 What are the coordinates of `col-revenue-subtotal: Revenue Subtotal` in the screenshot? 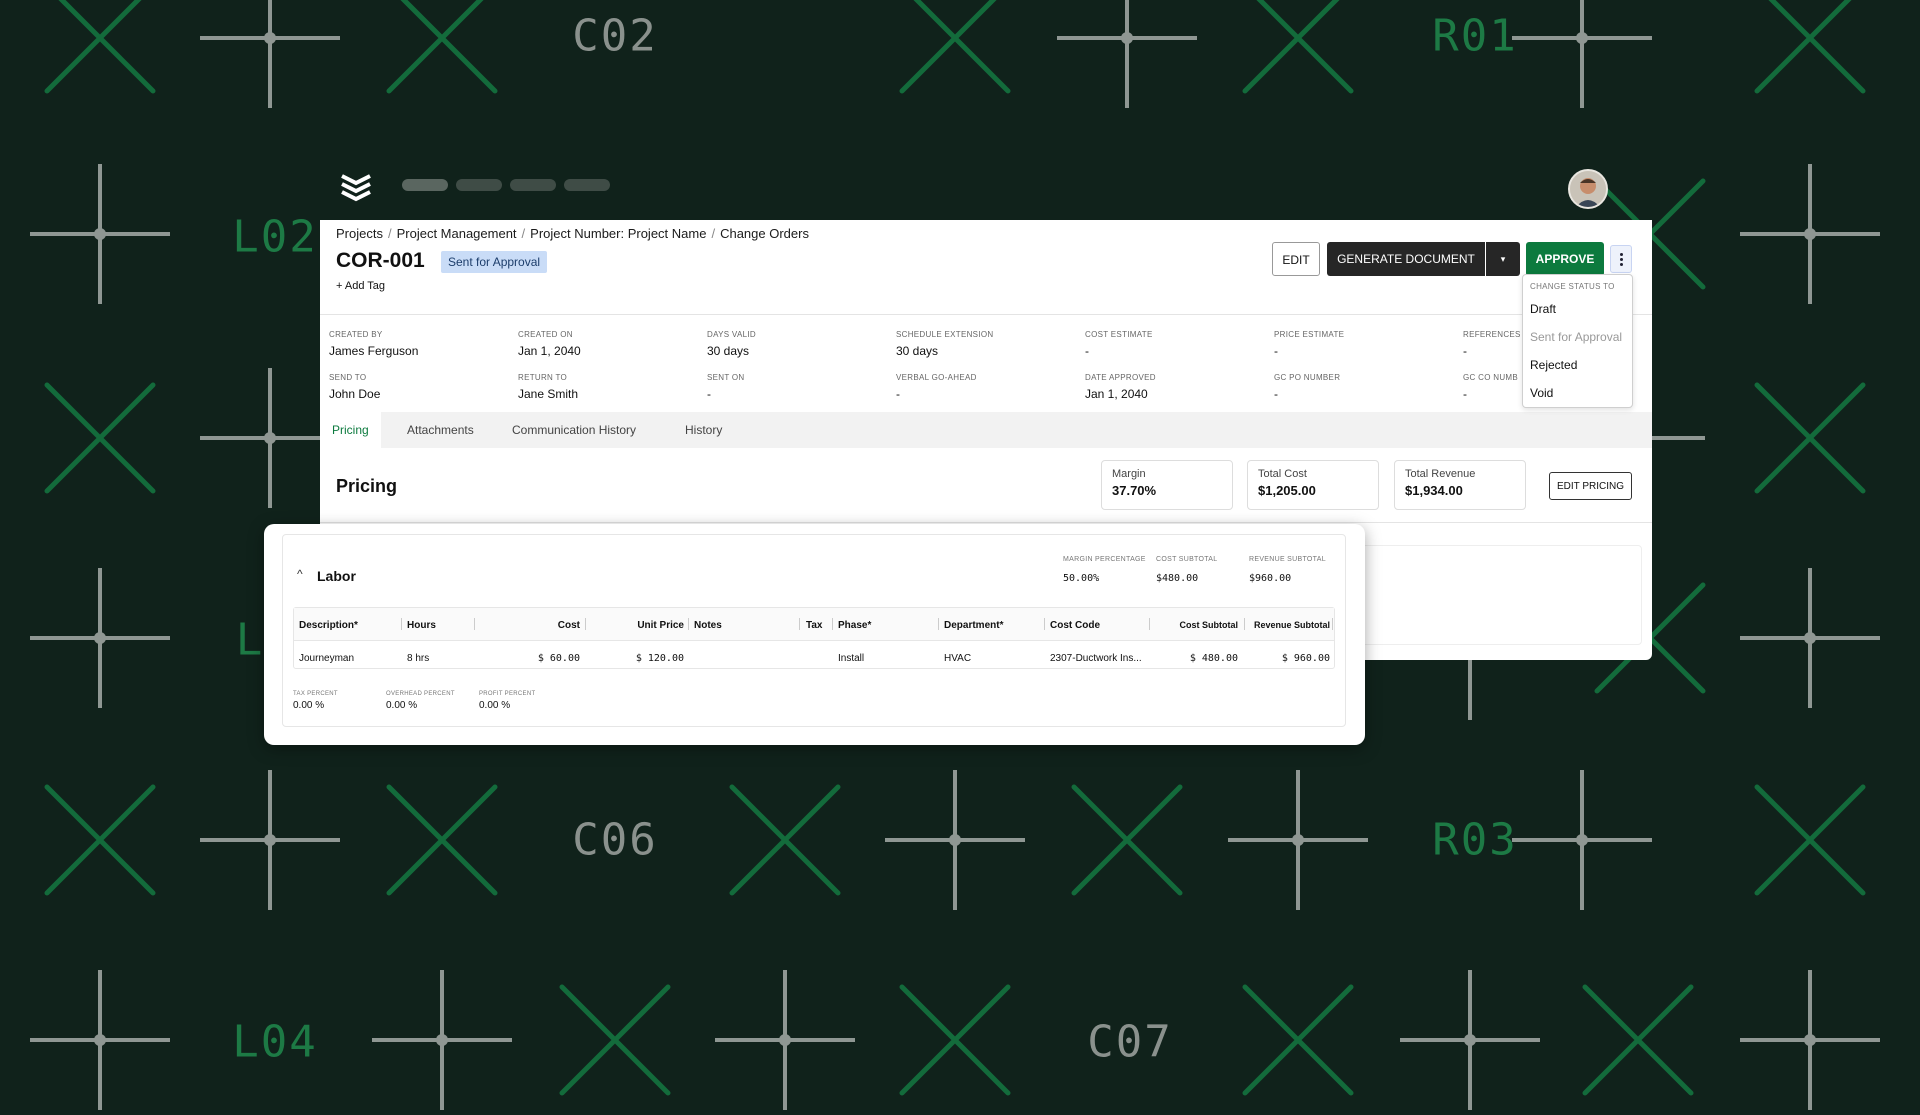 It's located at (1289, 625).